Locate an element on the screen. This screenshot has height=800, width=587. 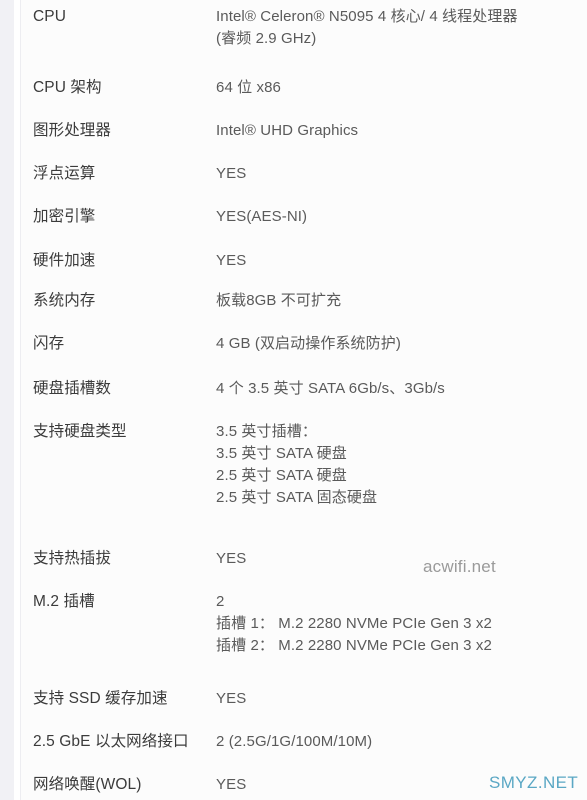
spec-value-line: 3.5 英寸 SATA 硬盘 is located at coordinates (281, 453).